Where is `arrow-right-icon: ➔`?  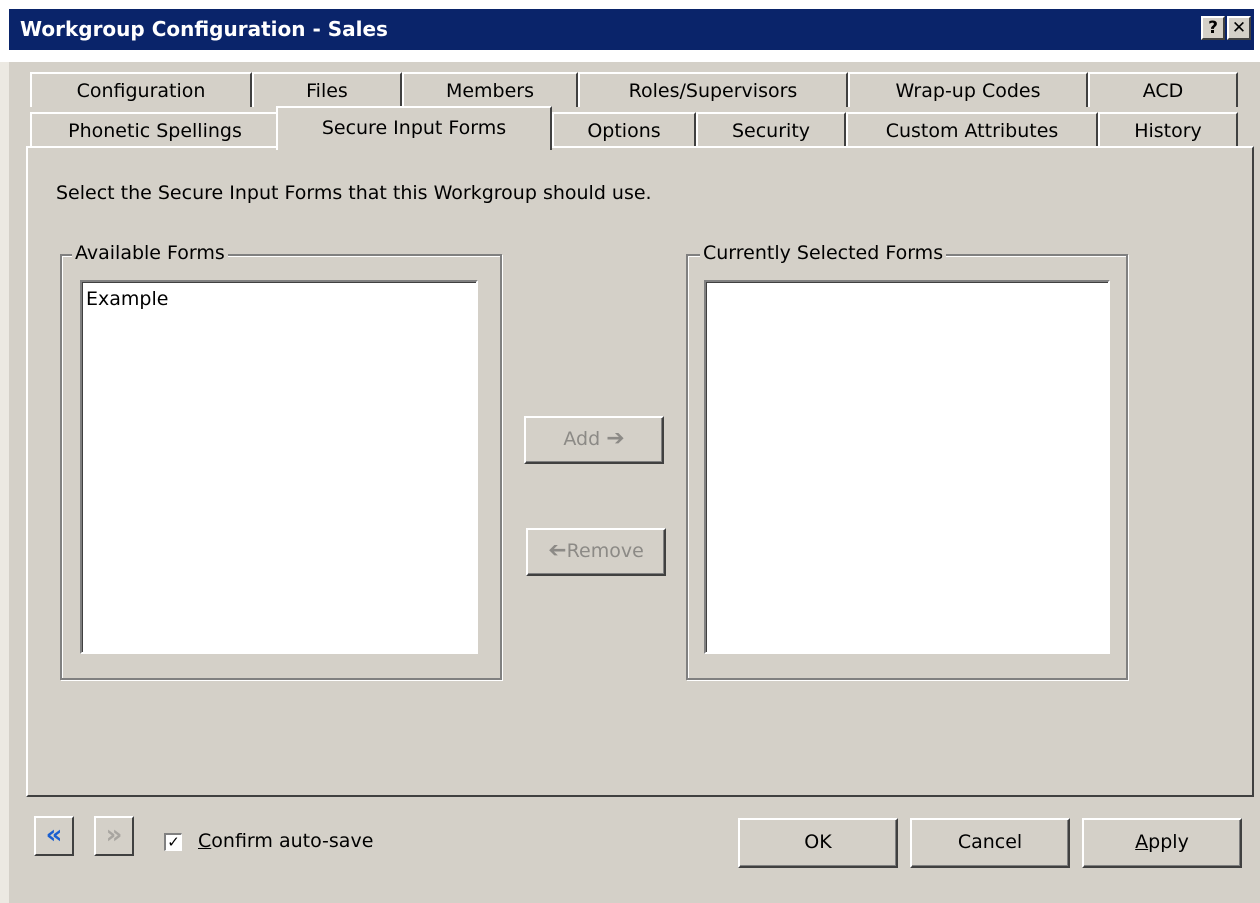
arrow-right-icon: ➔ is located at coordinates (615, 438).